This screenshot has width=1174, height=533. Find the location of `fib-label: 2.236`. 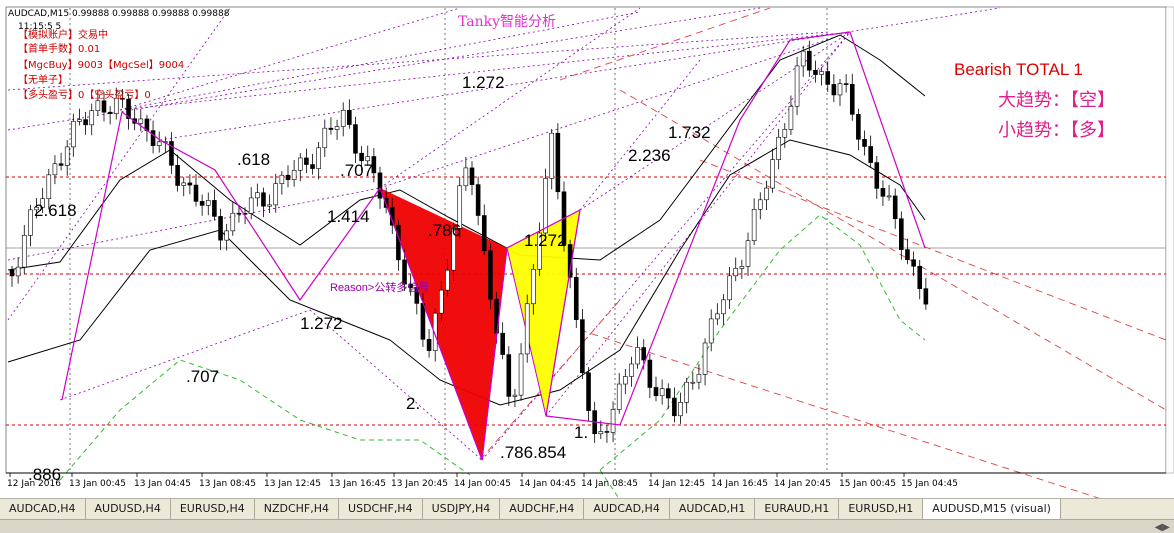

fib-label: 2.236 is located at coordinates (649, 155).